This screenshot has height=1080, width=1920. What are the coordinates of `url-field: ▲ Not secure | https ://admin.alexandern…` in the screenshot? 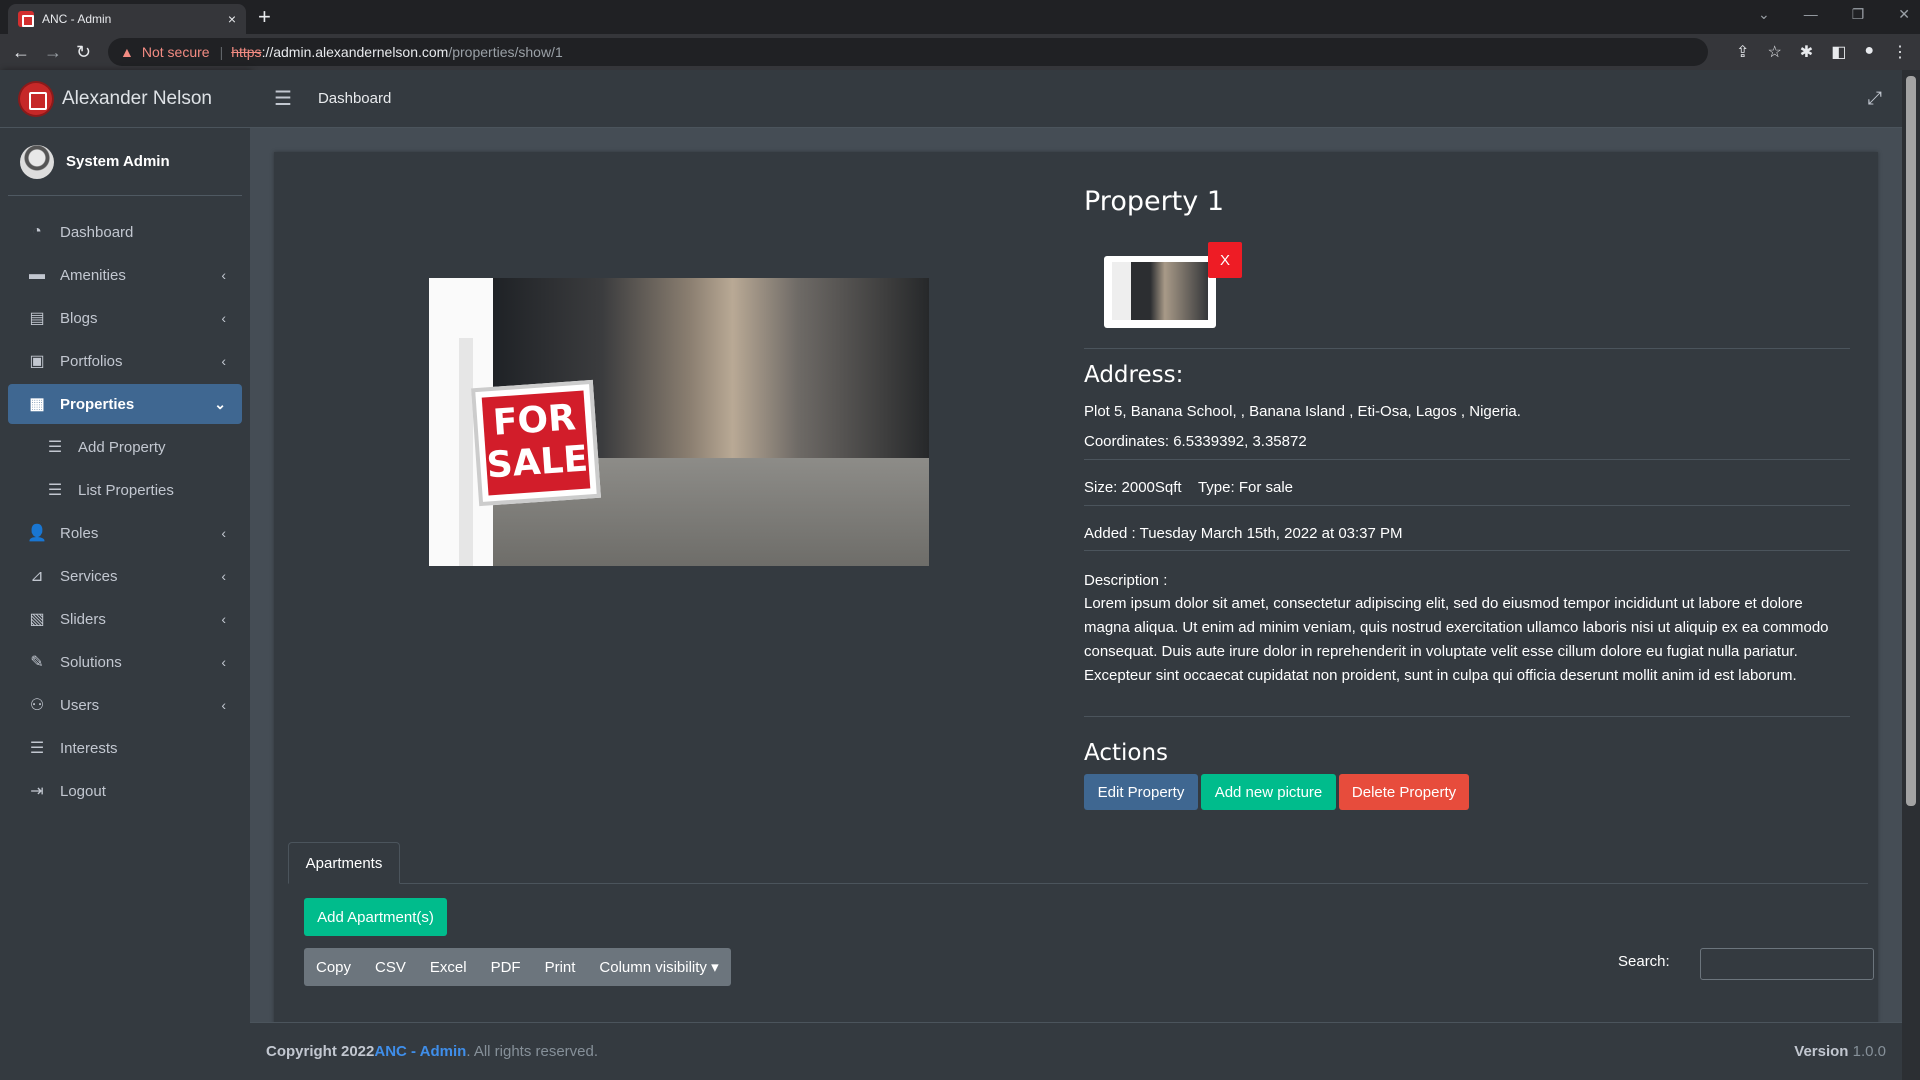 It's located at (908, 52).